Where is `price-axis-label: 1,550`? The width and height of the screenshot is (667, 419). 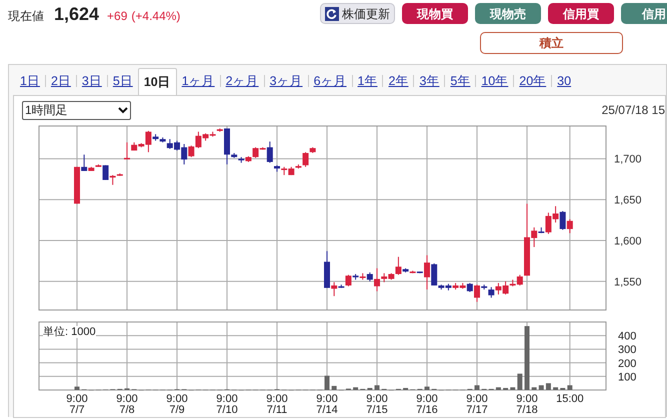
price-axis-label: 1,550 is located at coordinates (628, 282).